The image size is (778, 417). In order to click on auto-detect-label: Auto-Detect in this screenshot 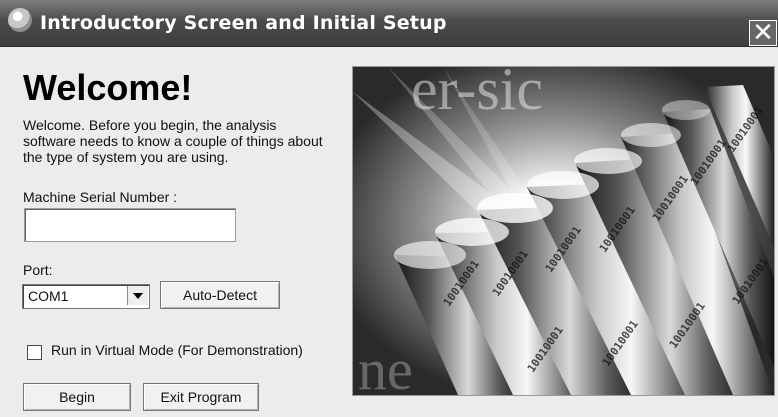, I will do `click(220, 295)`.